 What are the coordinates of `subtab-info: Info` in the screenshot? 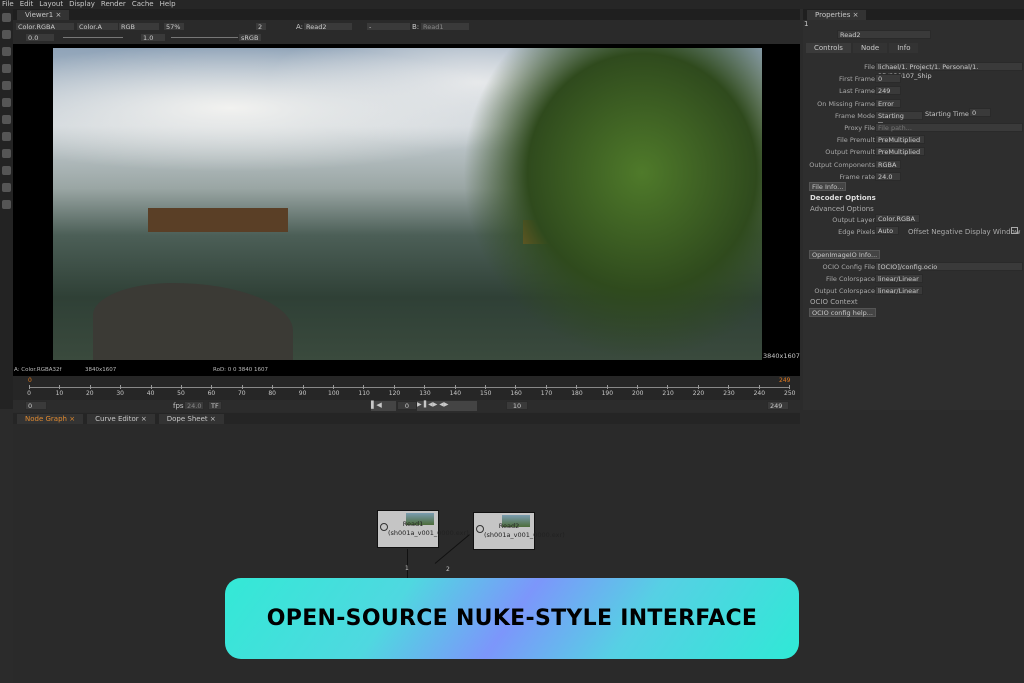 It's located at (904, 48).